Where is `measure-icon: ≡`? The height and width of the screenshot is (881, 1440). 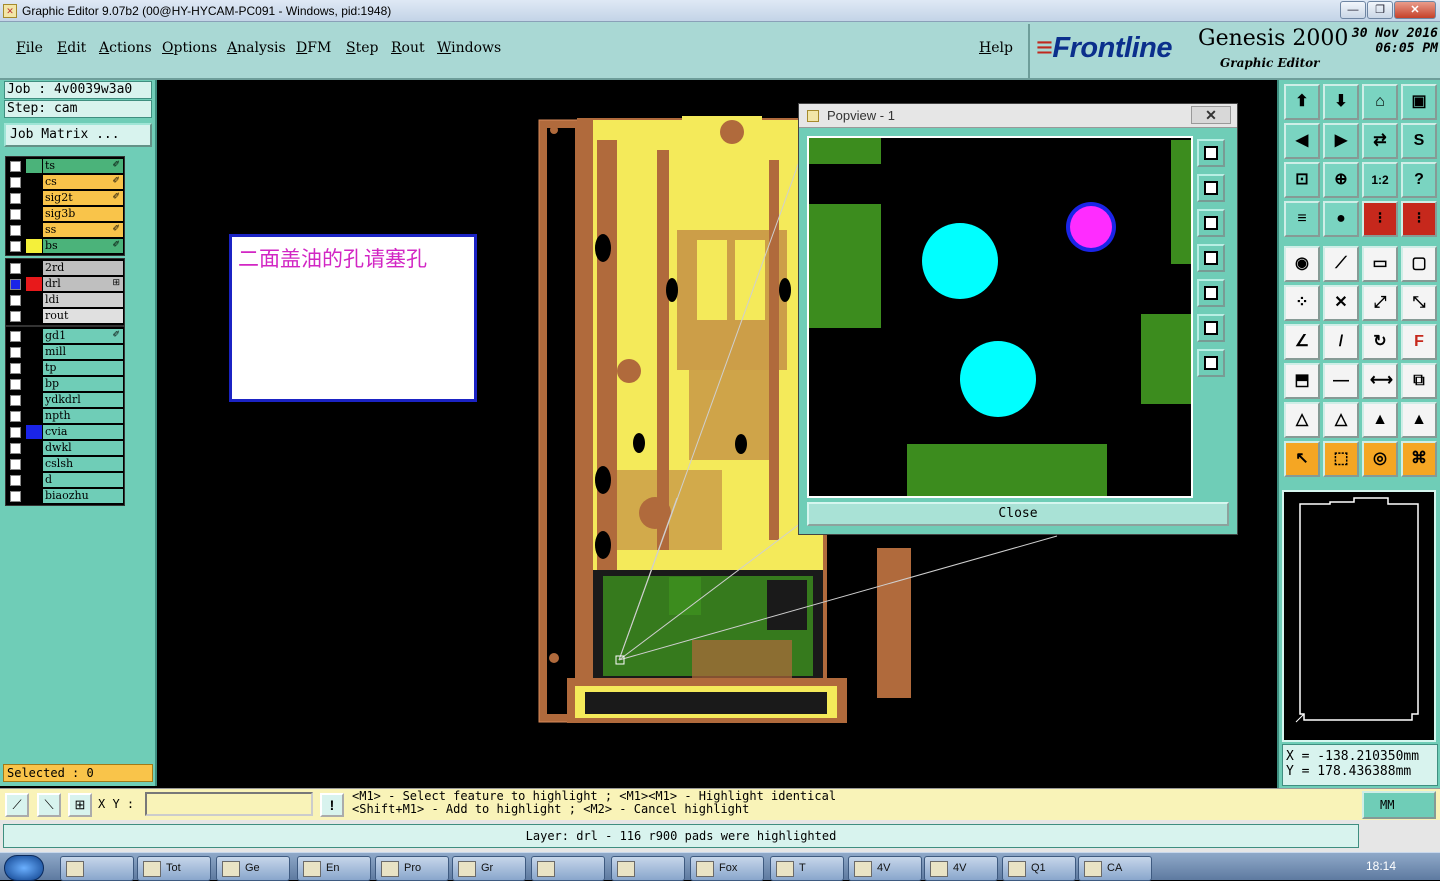 measure-icon: ≡ is located at coordinates (1302, 219).